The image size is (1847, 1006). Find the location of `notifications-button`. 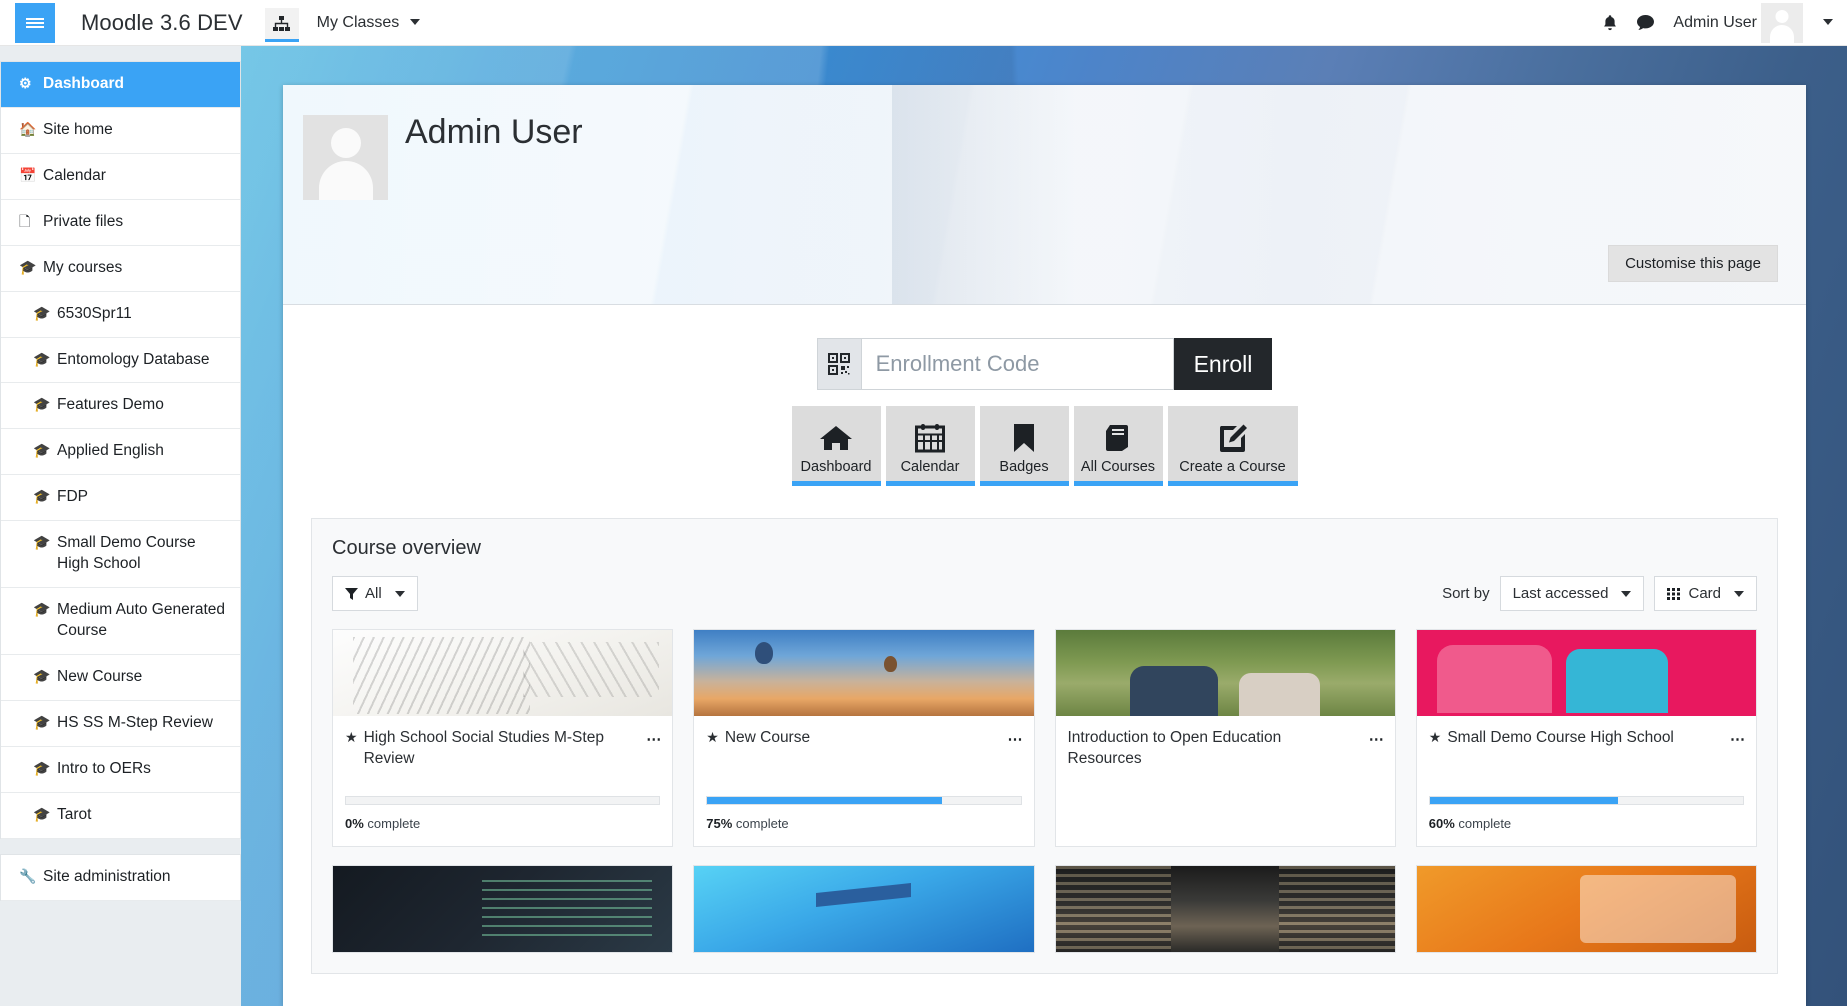

notifications-button is located at coordinates (1610, 23).